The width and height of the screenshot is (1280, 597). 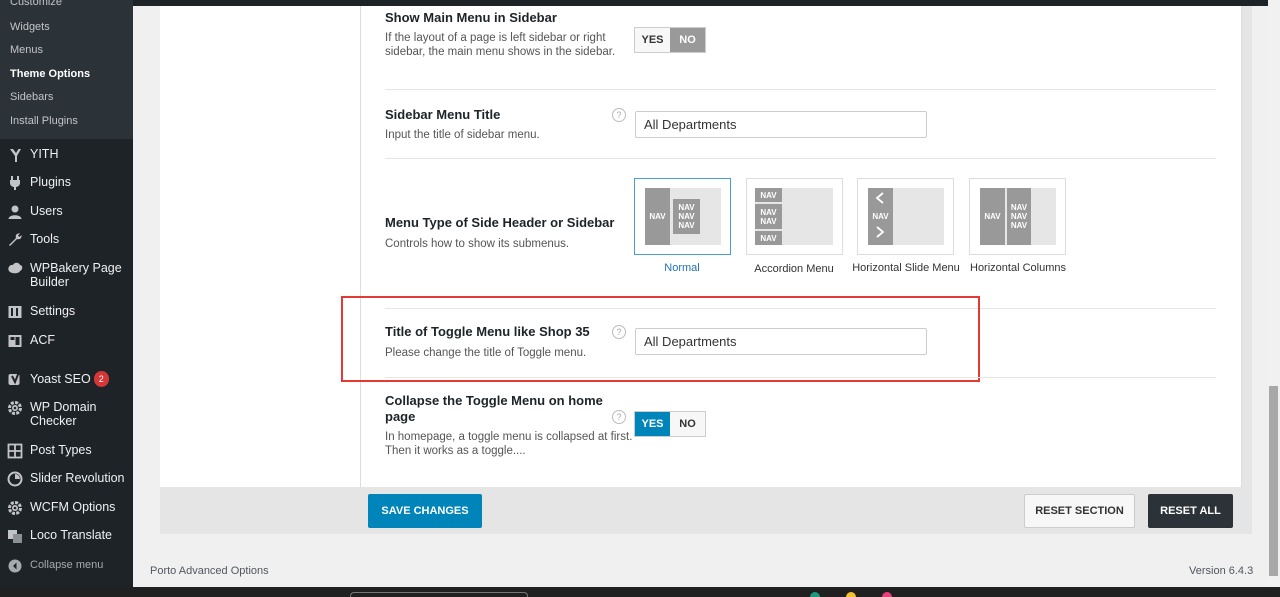 What do you see at coordinates (768, 216) in the screenshot?
I see `nav-submenu-block: NAV NAV` at bounding box center [768, 216].